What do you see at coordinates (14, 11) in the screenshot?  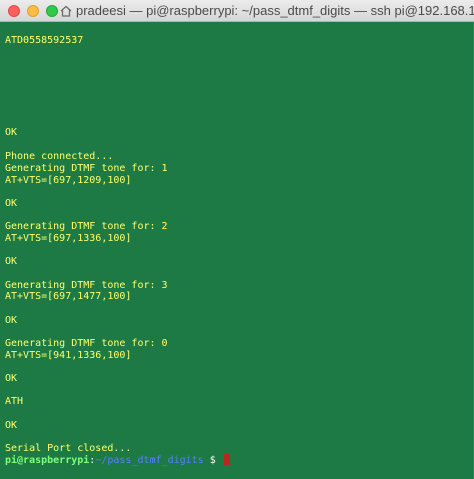 I see `close-icon` at bounding box center [14, 11].